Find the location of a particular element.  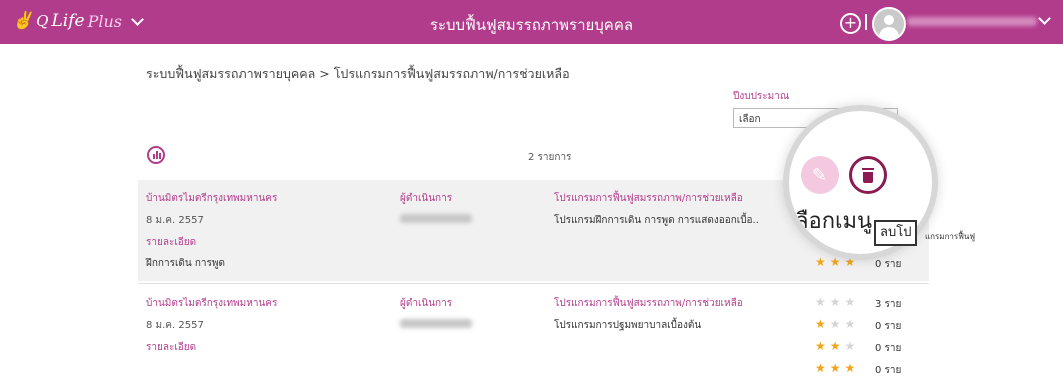

bar-chart-icon is located at coordinates (156, 155).